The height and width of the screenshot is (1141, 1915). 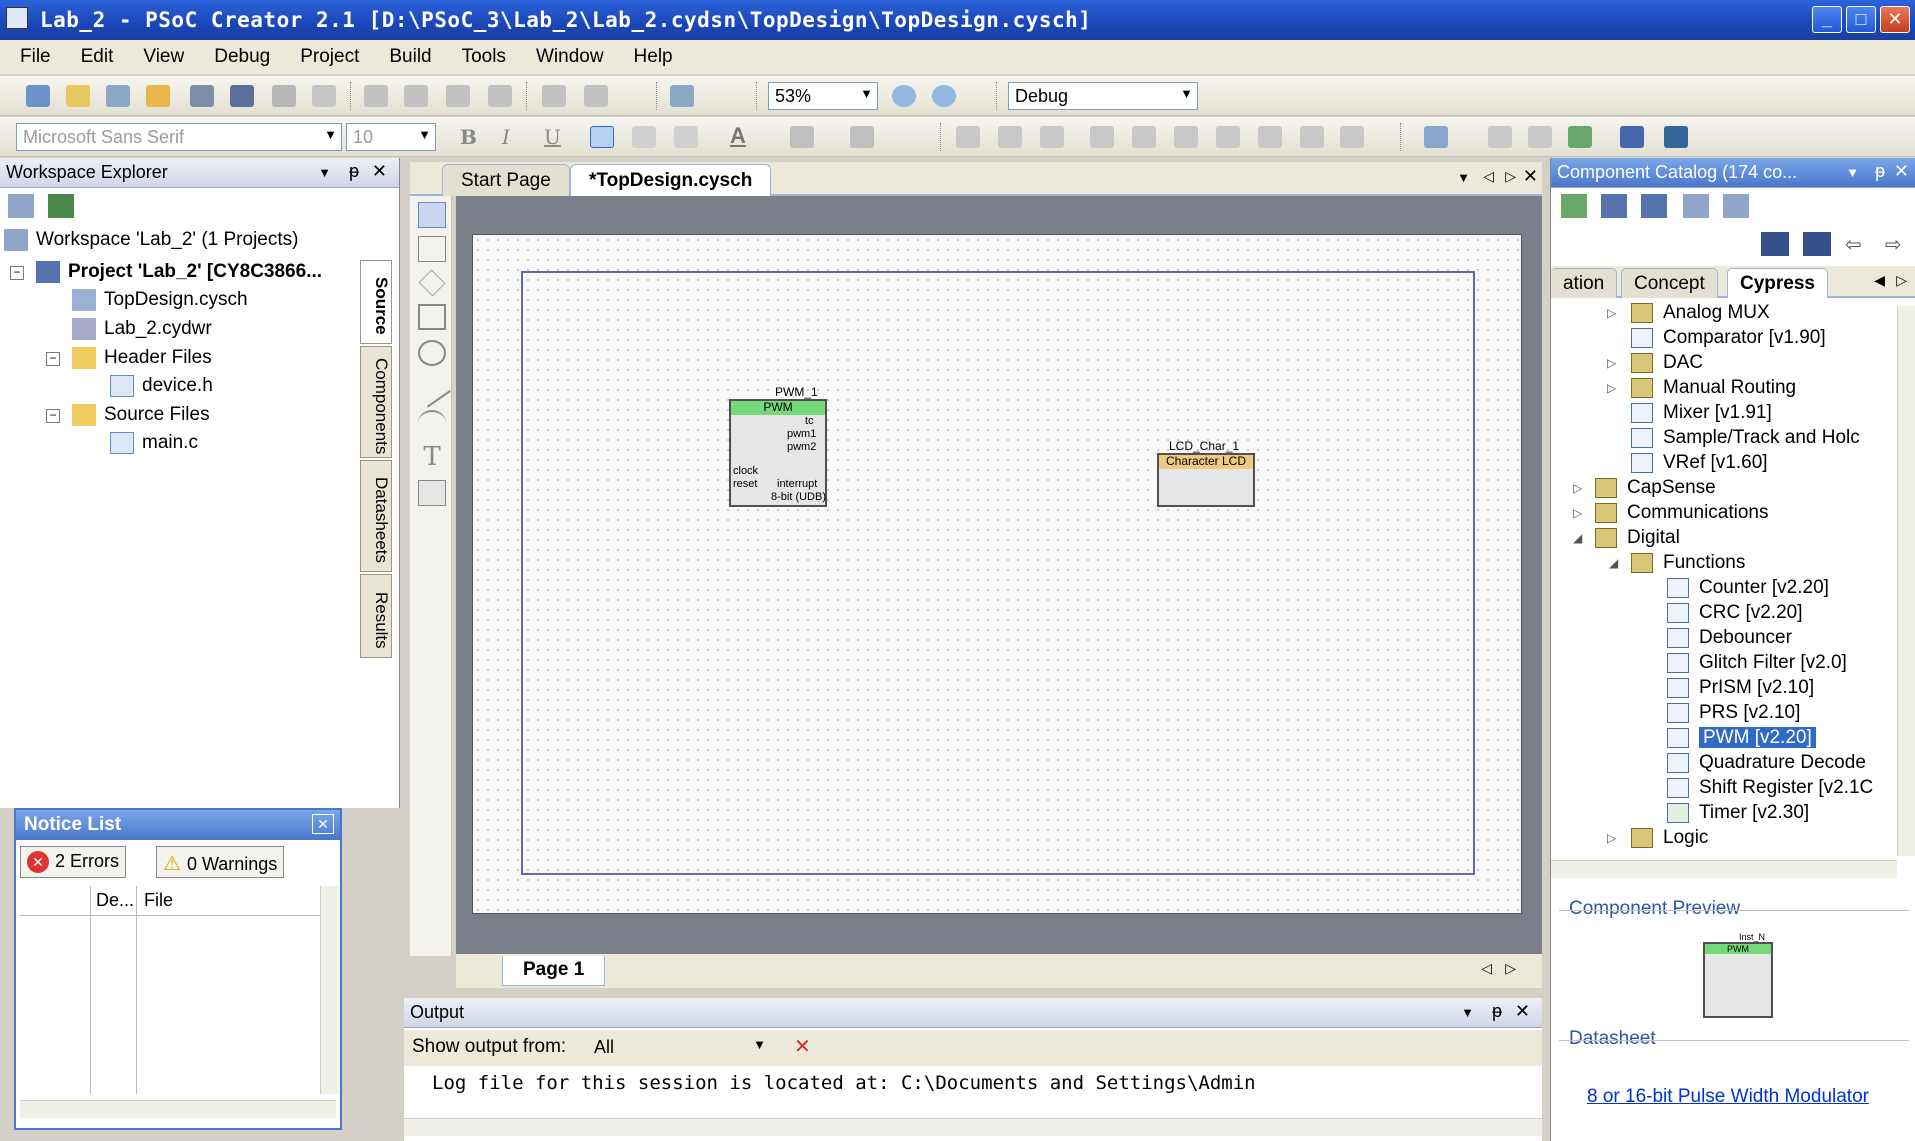 What do you see at coordinates (1497, 1011) in the screenshot?
I see `pin-icon: ᵽ` at bounding box center [1497, 1011].